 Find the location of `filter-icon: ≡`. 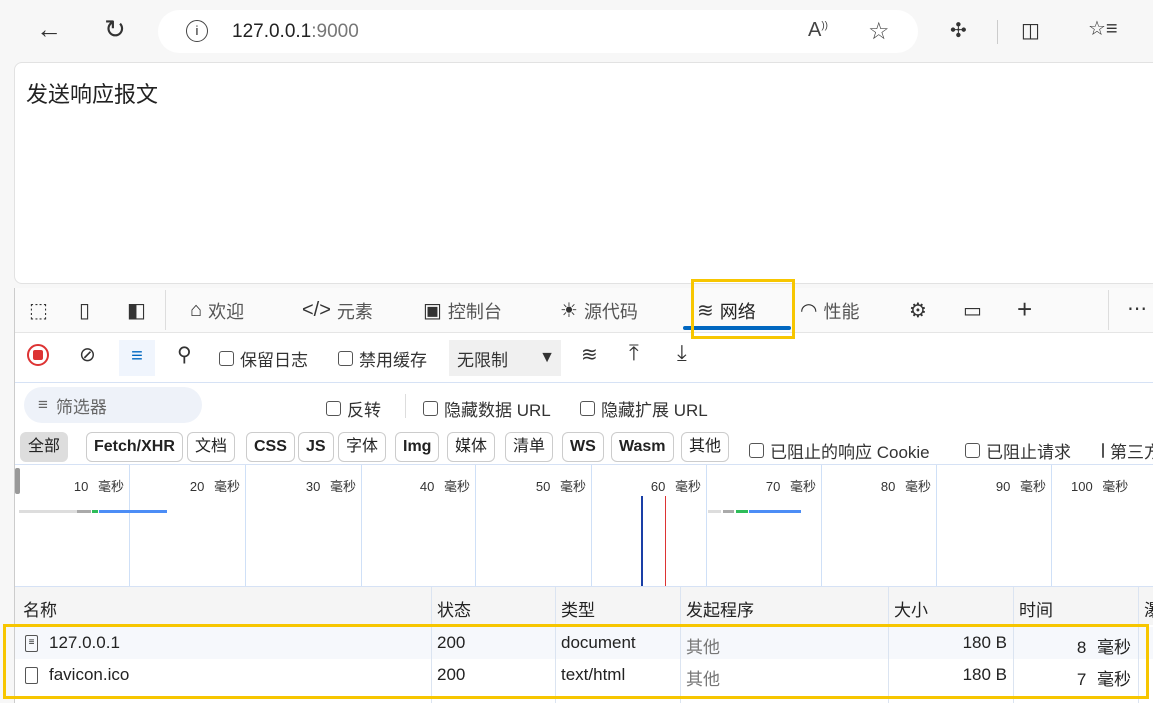

filter-icon: ≡ is located at coordinates (43, 404).